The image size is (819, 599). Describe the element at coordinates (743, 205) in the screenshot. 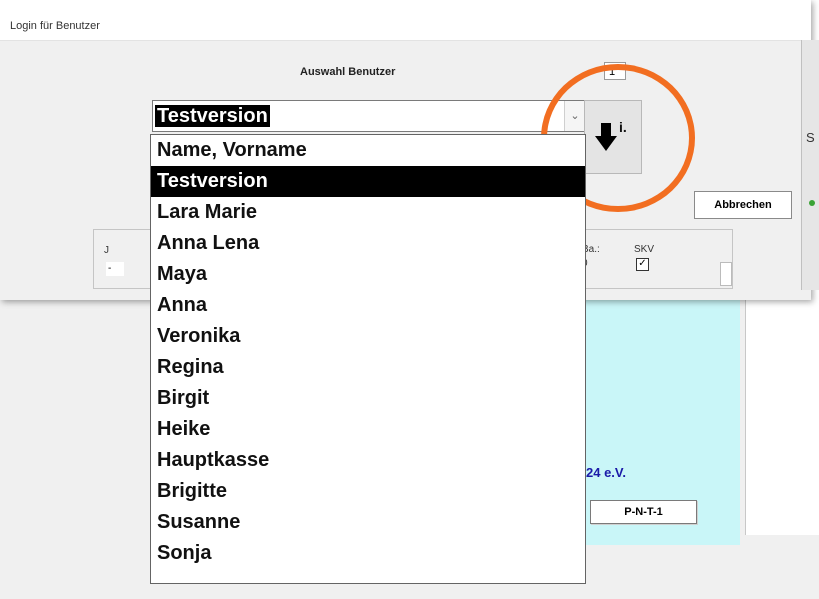

I see `cancel-button: Abbrechen` at that location.